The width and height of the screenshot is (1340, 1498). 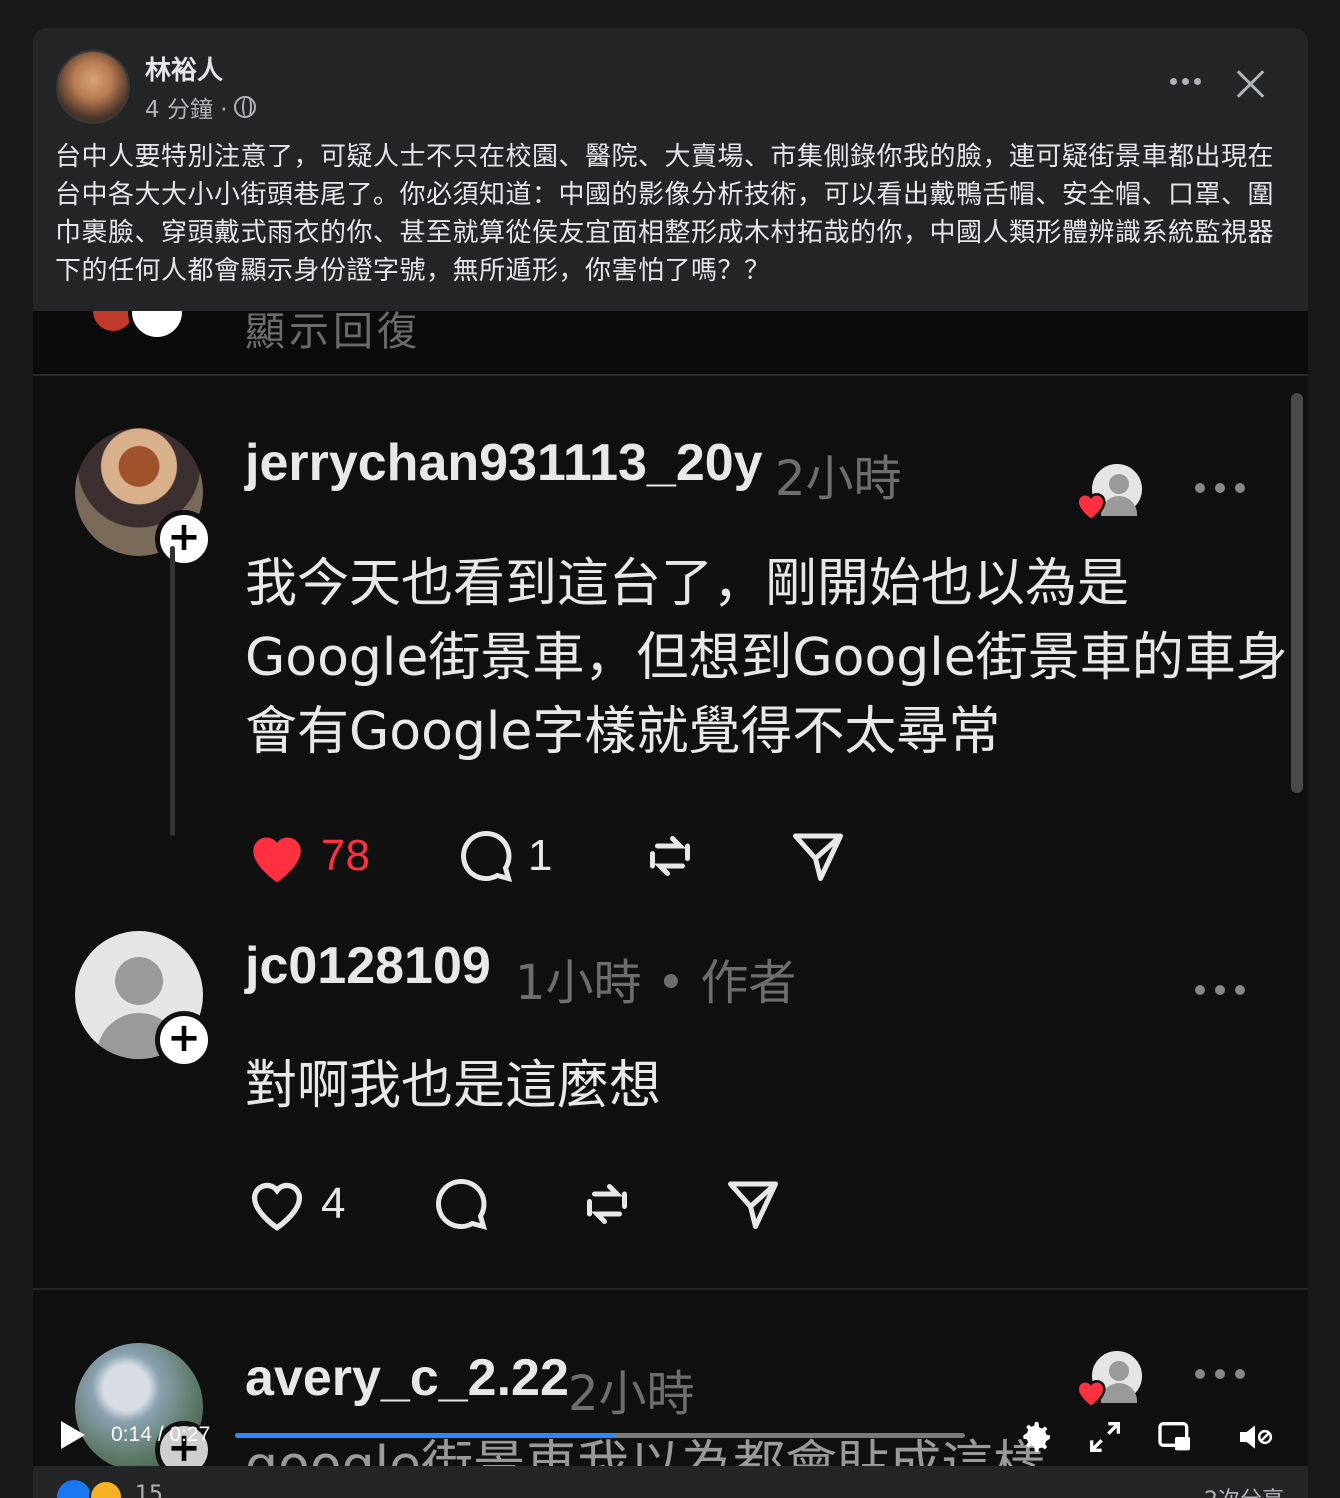 I want to click on heart-outline-icon, so click(x=277, y=1206).